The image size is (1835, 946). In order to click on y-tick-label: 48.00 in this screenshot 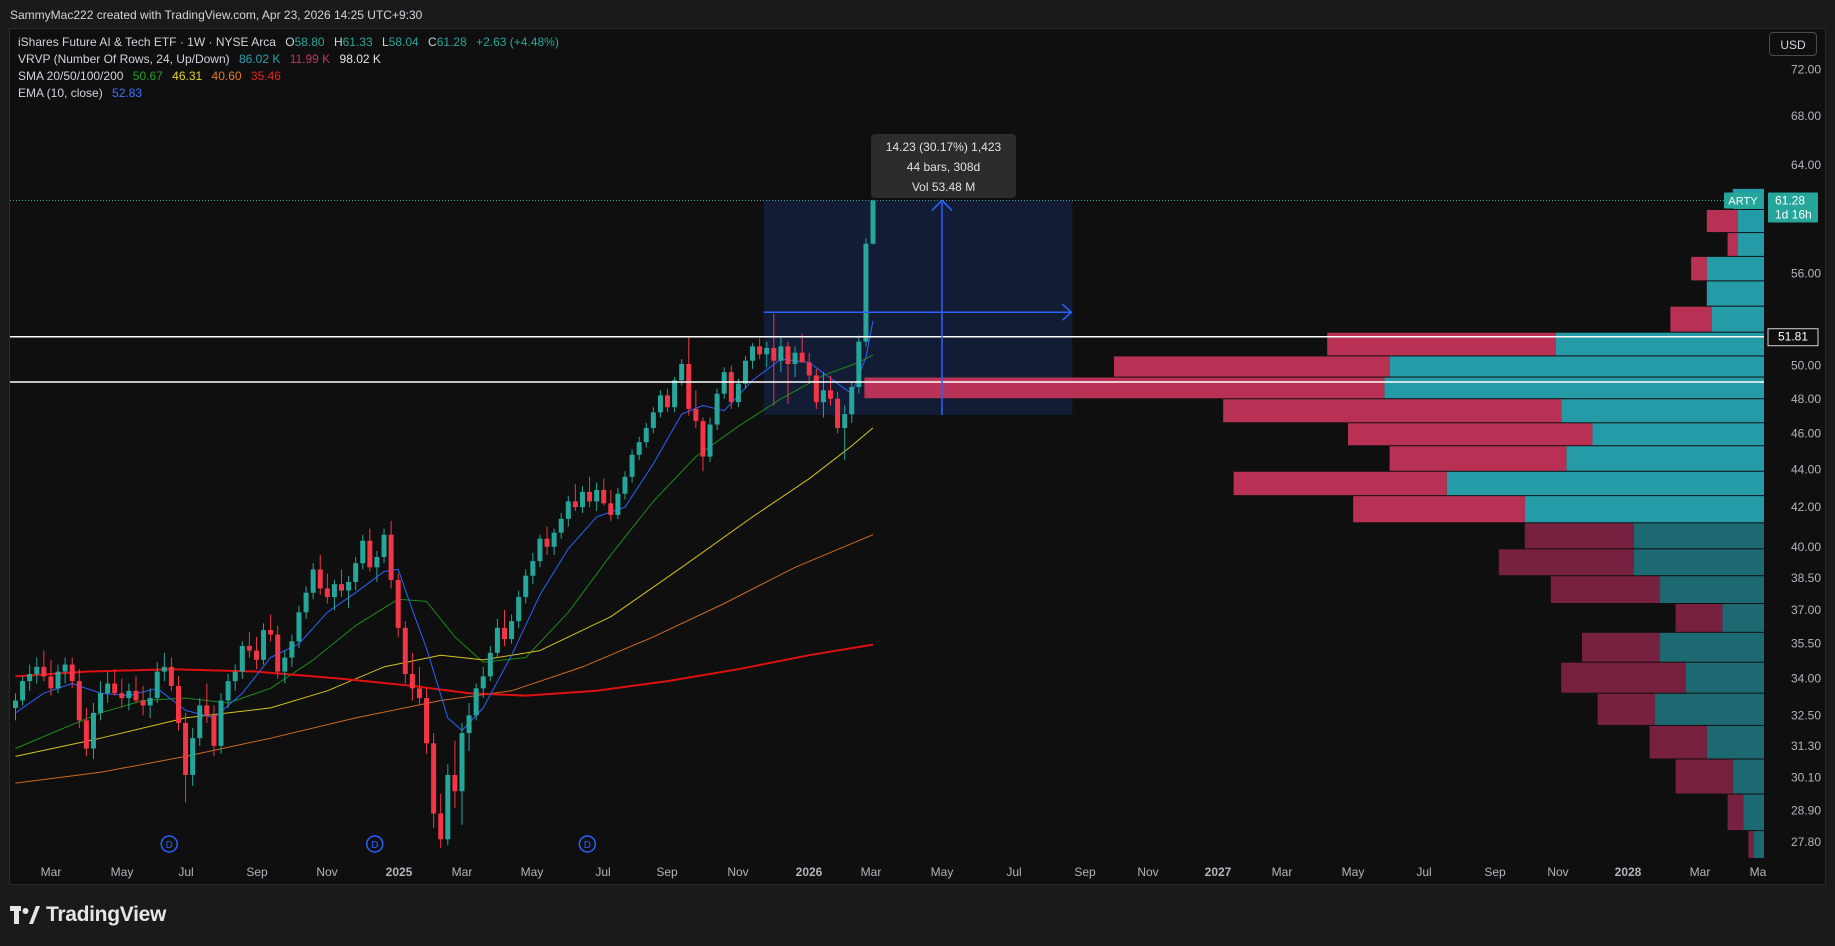, I will do `click(1806, 399)`.